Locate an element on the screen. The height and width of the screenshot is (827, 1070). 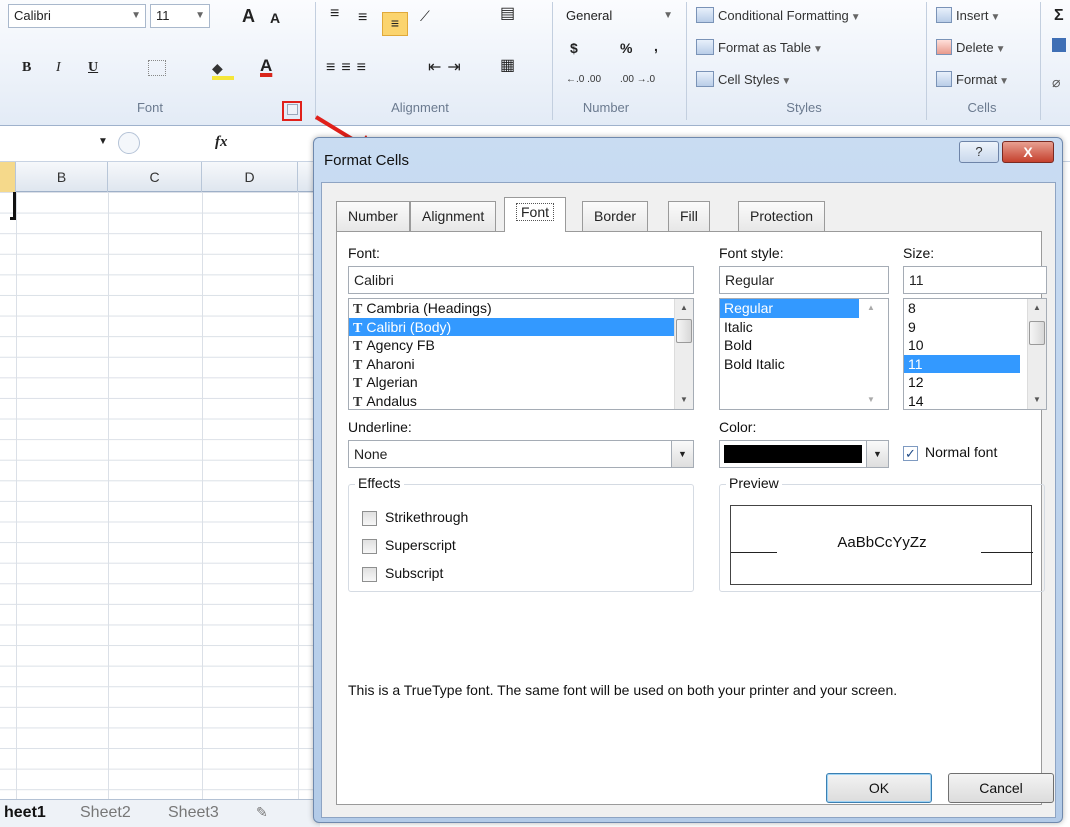
fill-color-icon: ◆ is located at coordinates (217, 68).